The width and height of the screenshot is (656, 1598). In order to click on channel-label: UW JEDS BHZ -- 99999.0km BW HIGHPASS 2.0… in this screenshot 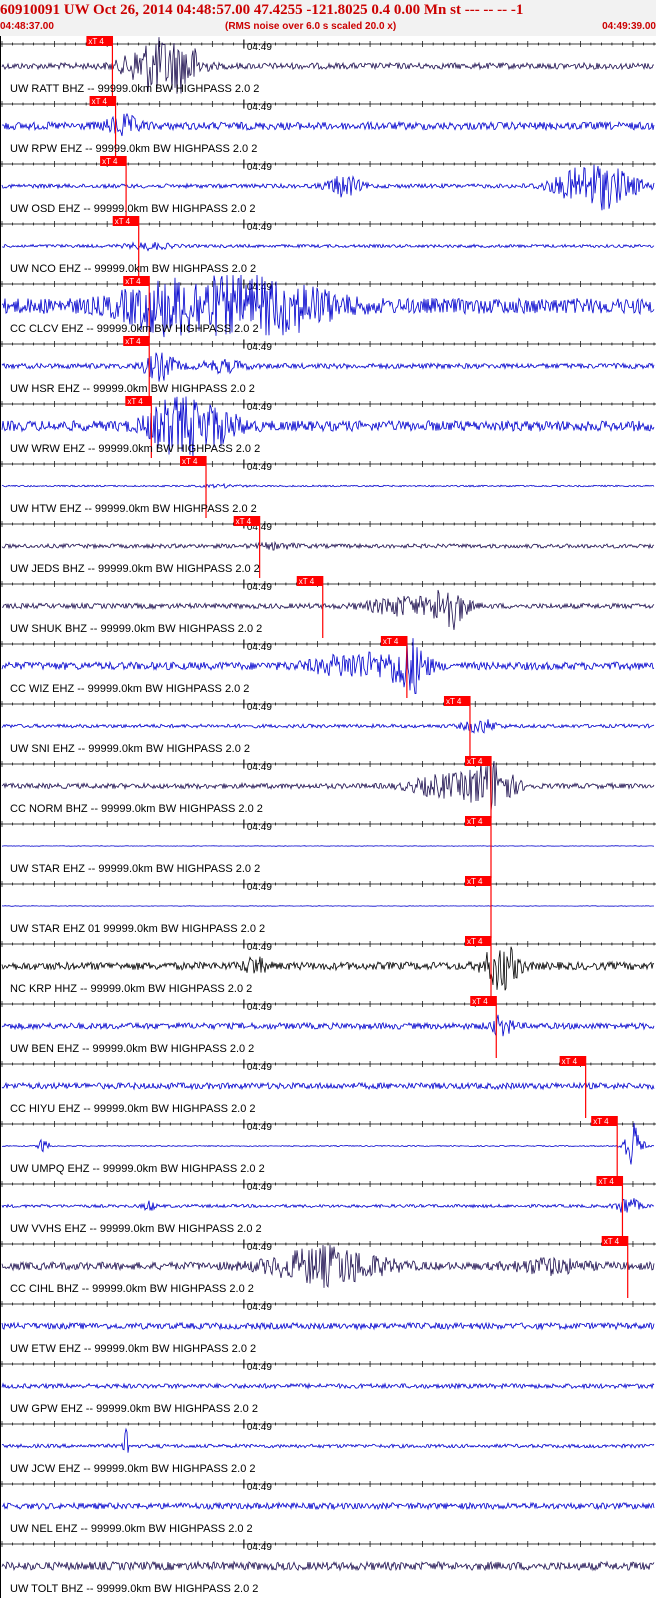, I will do `click(135, 569)`.